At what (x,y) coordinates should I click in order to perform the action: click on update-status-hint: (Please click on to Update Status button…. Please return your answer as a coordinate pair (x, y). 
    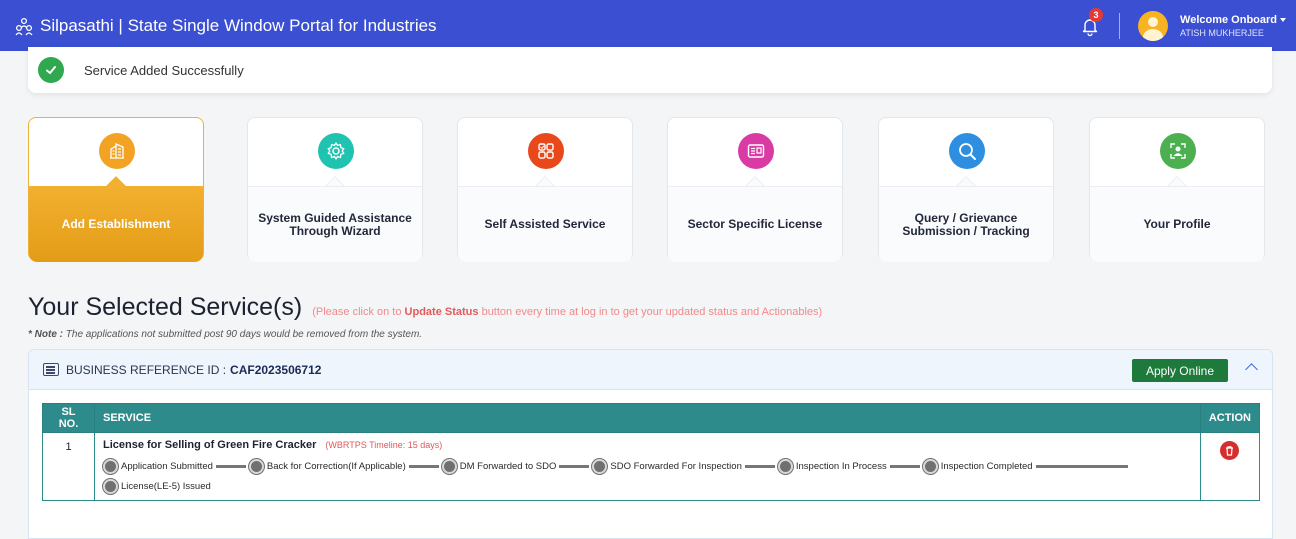
    Looking at the image, I should click on (567, 312).